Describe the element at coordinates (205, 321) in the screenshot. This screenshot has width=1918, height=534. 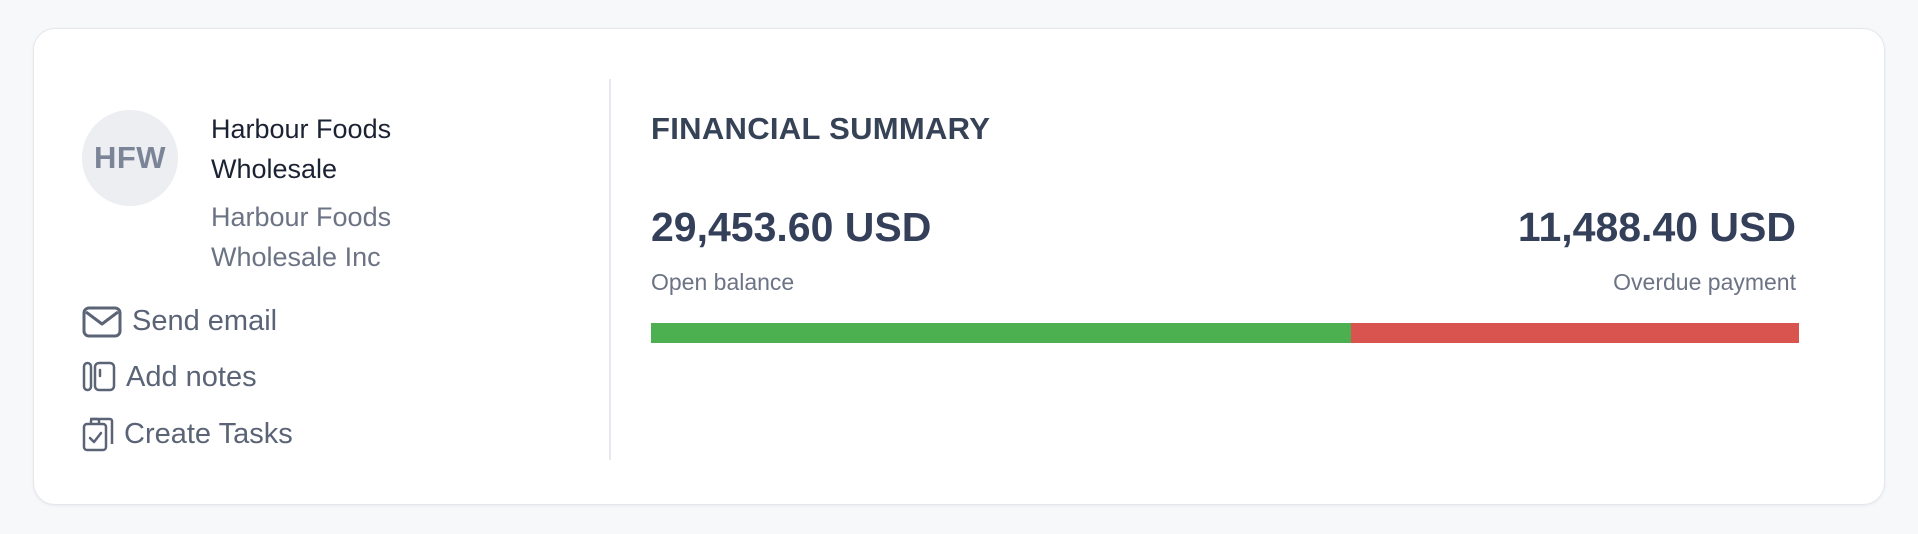
I see `send-email-label: Send email` at that location.